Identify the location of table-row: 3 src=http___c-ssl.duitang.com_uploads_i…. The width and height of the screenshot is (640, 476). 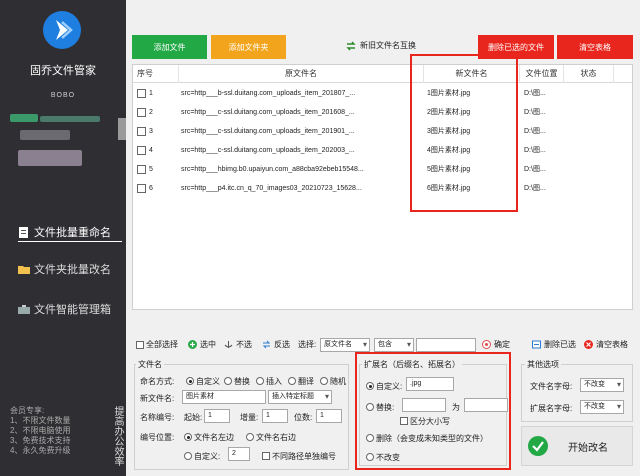
(382, 131).